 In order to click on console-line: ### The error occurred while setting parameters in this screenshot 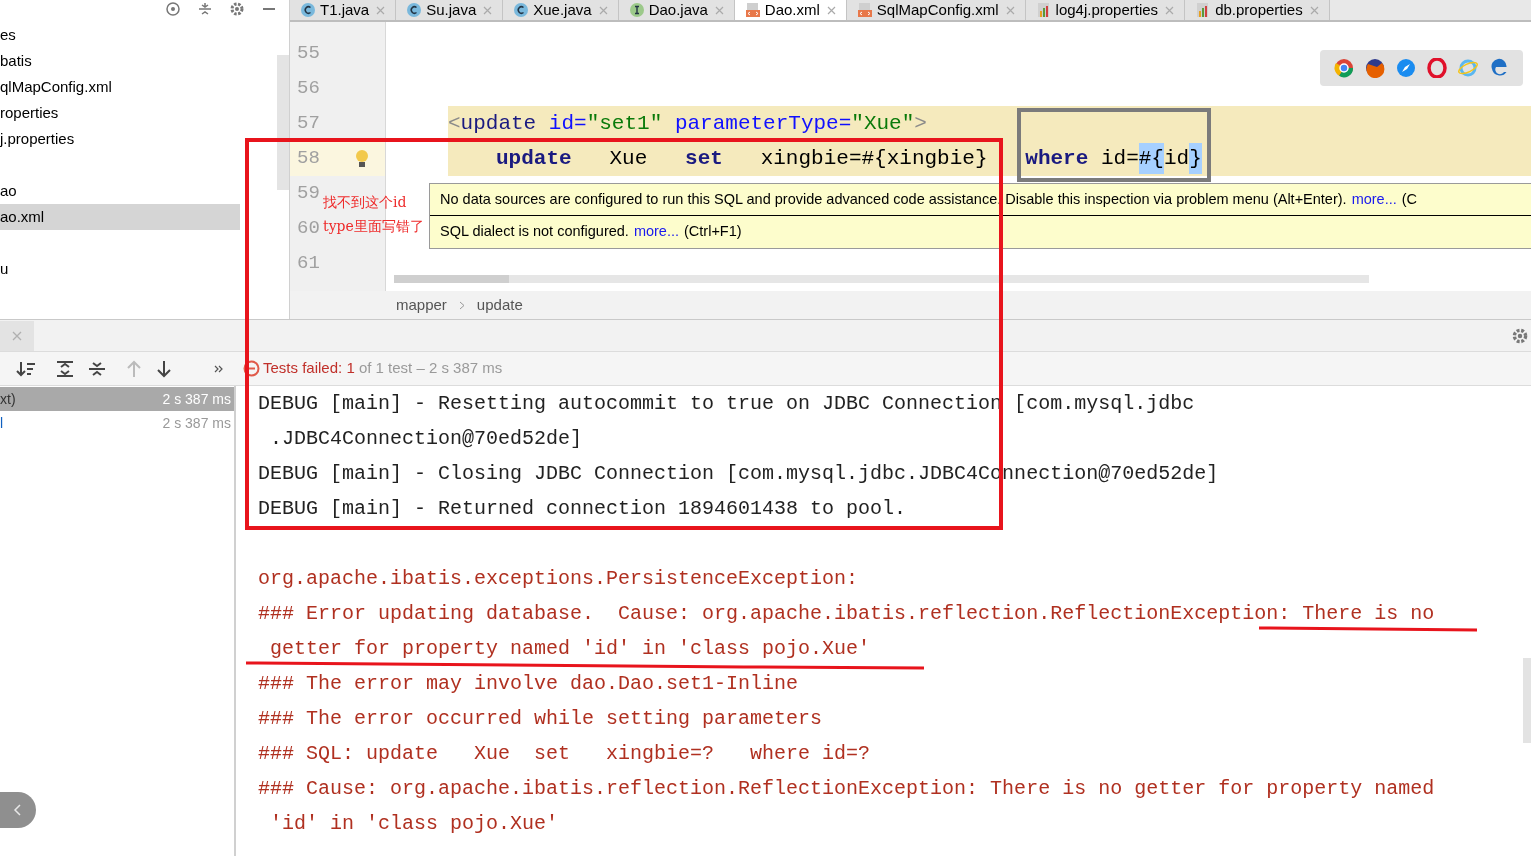, I will do `click(540, 718)`.